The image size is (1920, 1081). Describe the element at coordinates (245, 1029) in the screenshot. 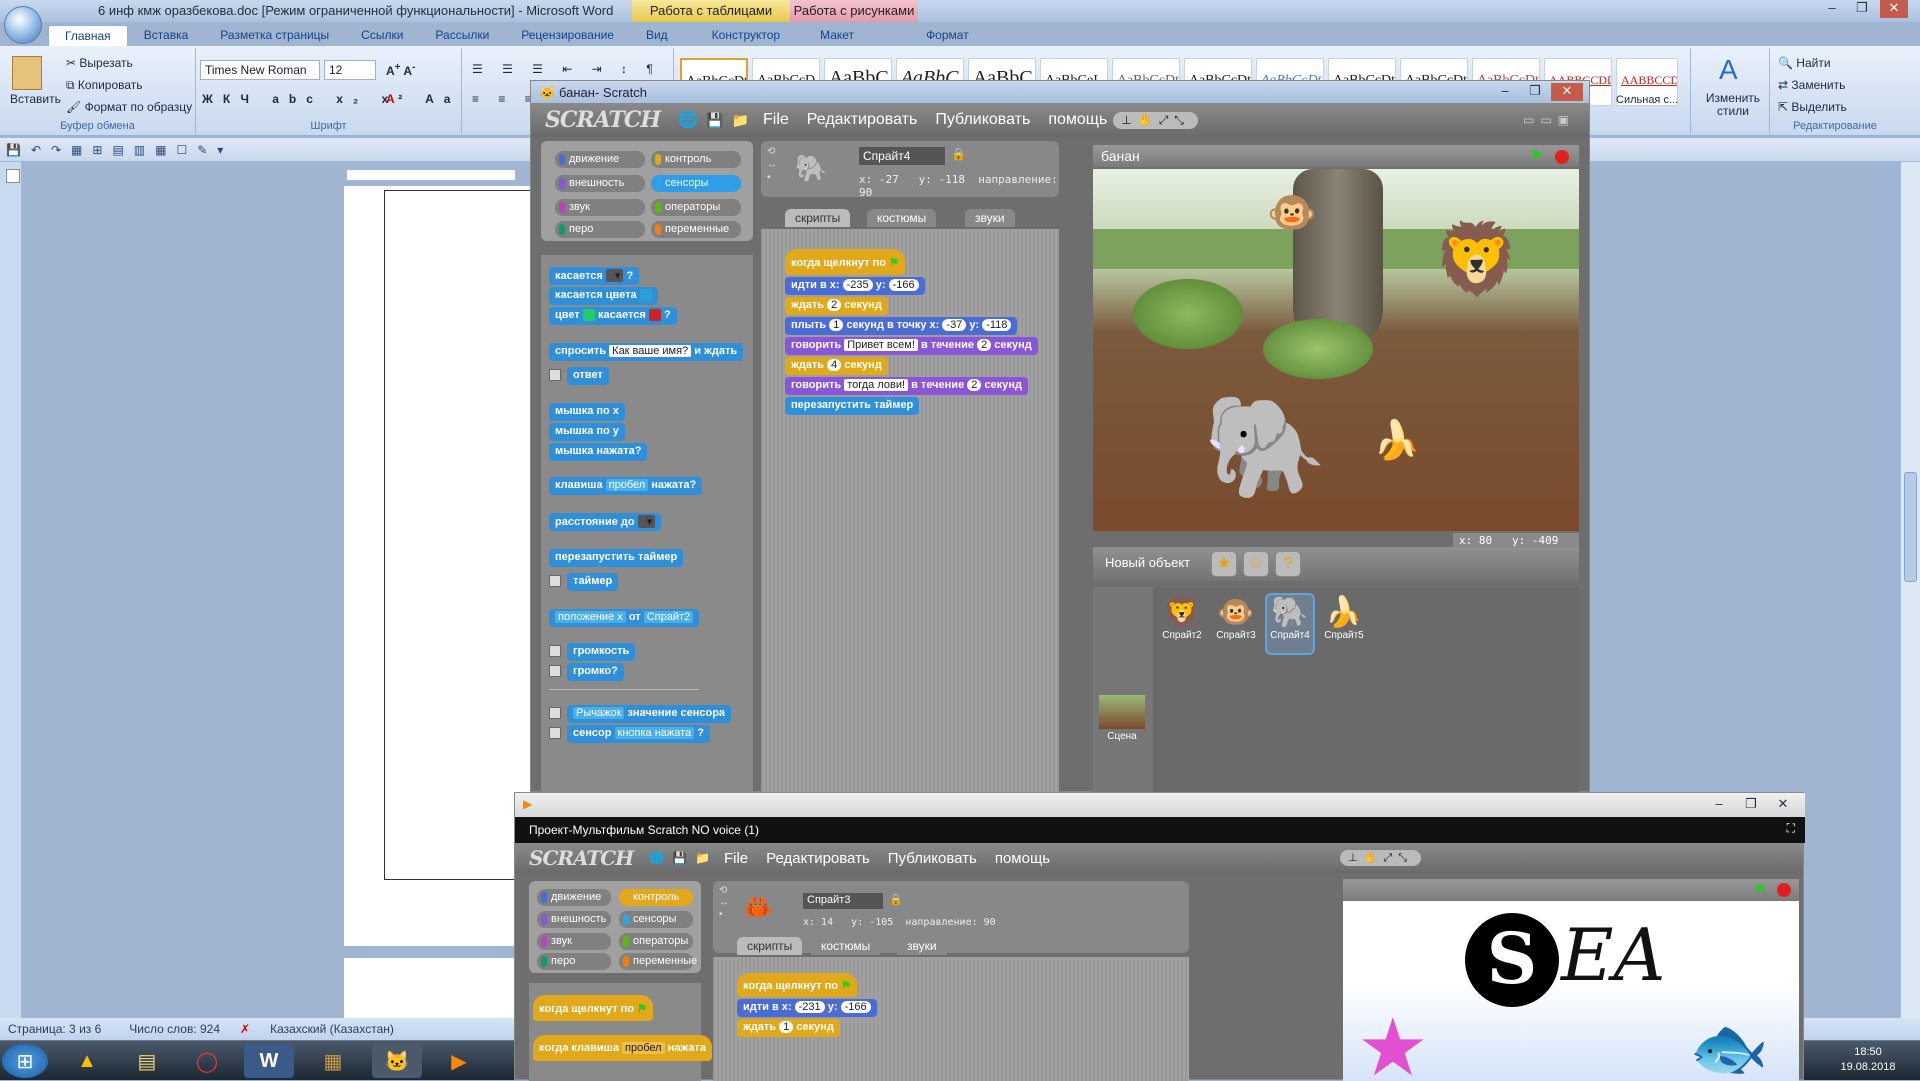

I see `spell-check-icon: ✗` at that location.